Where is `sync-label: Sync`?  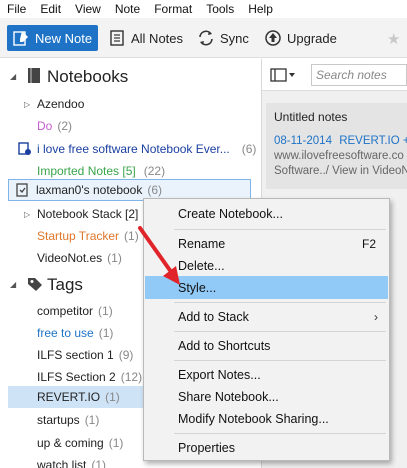
sync-label: Sync is located at coordinates (234, 38).